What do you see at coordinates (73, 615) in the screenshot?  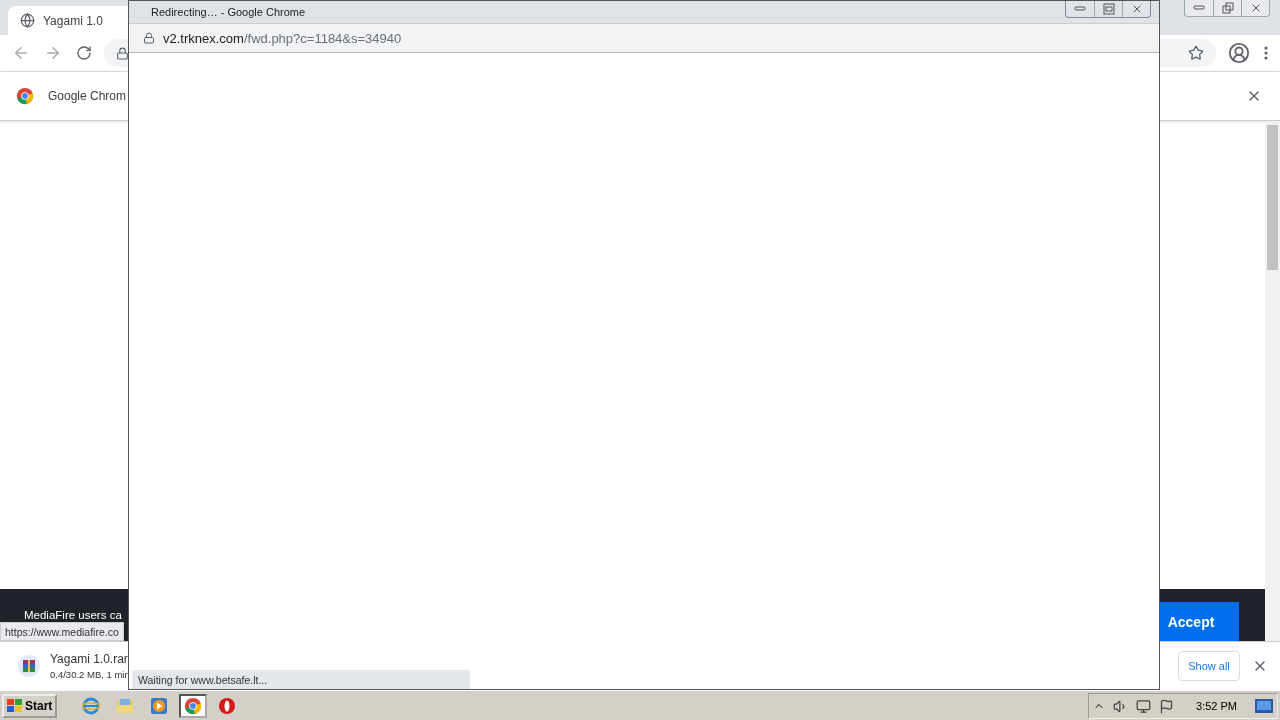 I see `banner-text: MediaFire users ca` at bounding box center [73, 615].